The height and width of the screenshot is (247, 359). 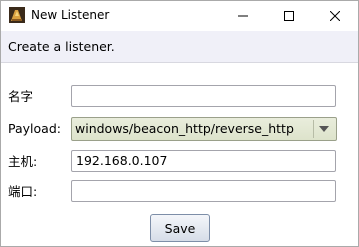 I want to click on maximize-button, so click(x=289, y=15).